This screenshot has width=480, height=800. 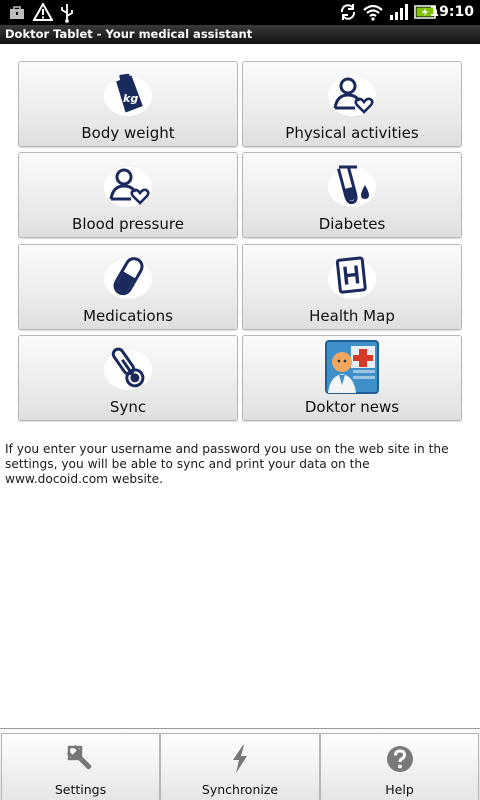 I want to click on body-weight-tile: kg Body weight, so click(x=128, y=104).